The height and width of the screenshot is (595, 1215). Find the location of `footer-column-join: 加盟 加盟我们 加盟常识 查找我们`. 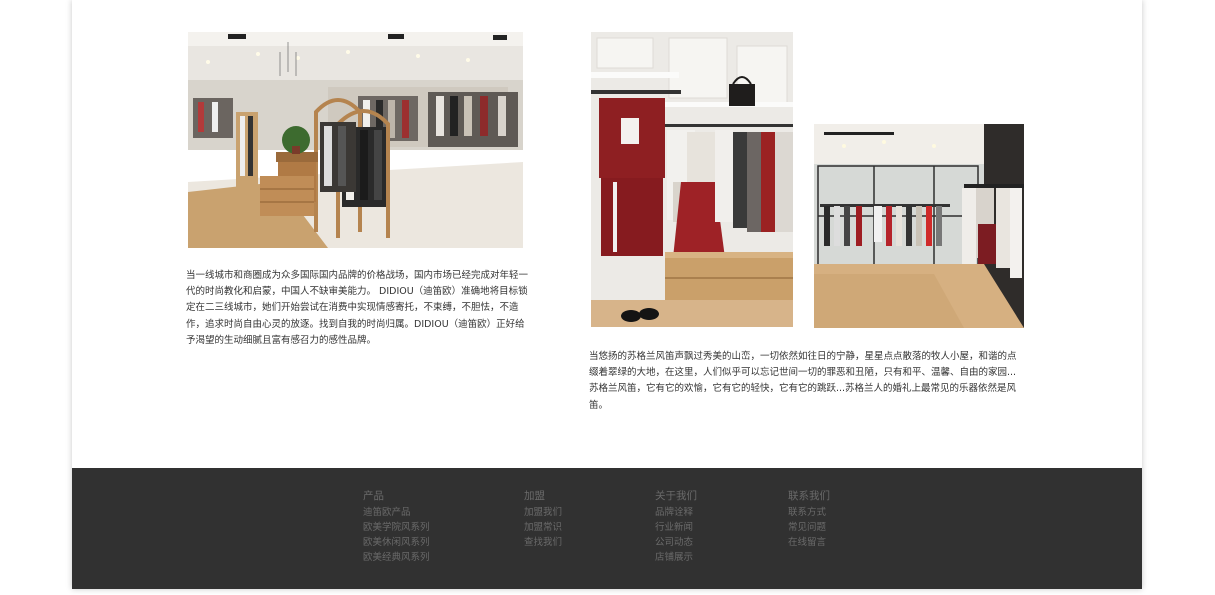

footer-column-join: 加盟 加盟我们 加盟常识 查找我们 is located at coordinates (543, 519).